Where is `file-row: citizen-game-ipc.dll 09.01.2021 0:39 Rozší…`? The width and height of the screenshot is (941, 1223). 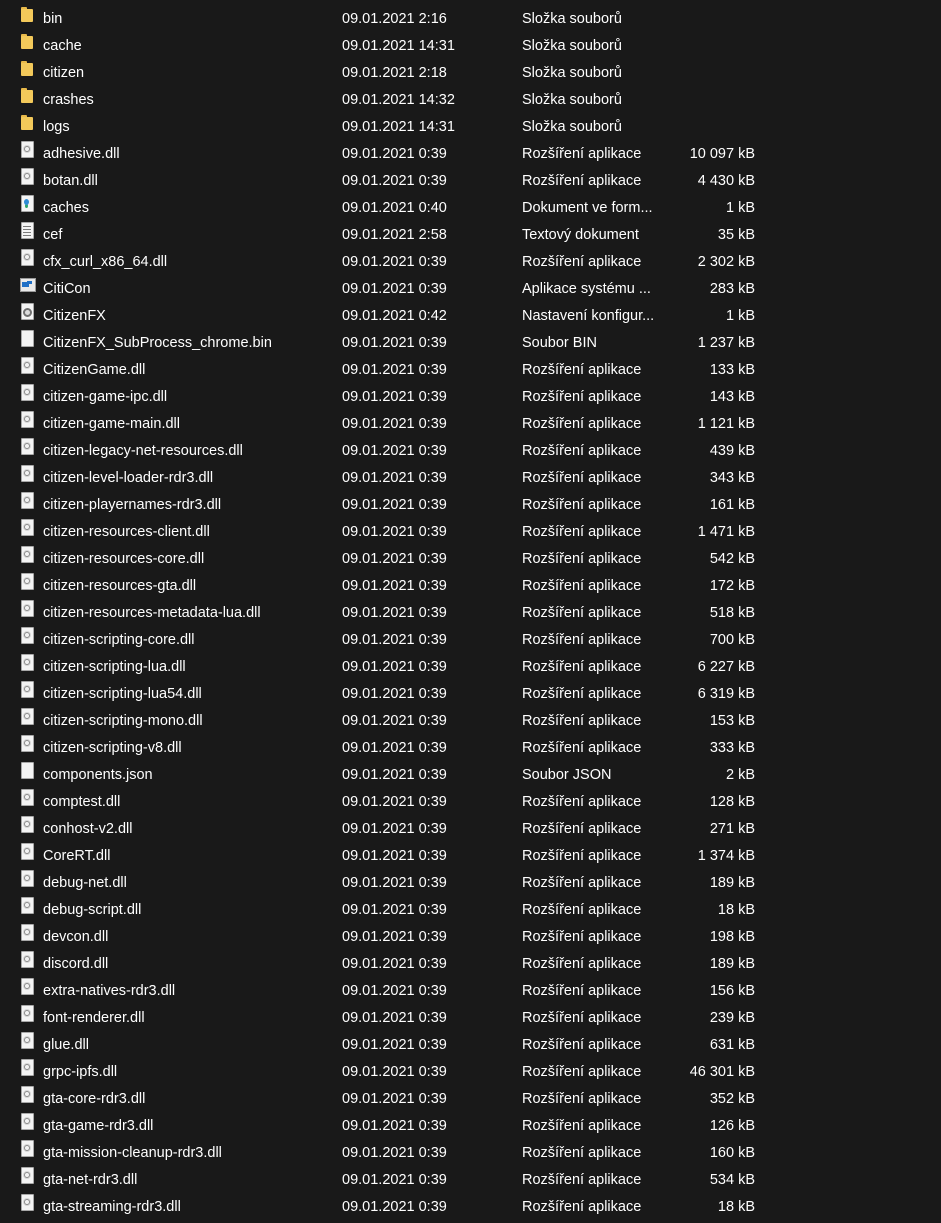
file-row: citizen-game-ipc.dll 09.01.2021 0:39 Rozší… is located at coordinates (470, 397).